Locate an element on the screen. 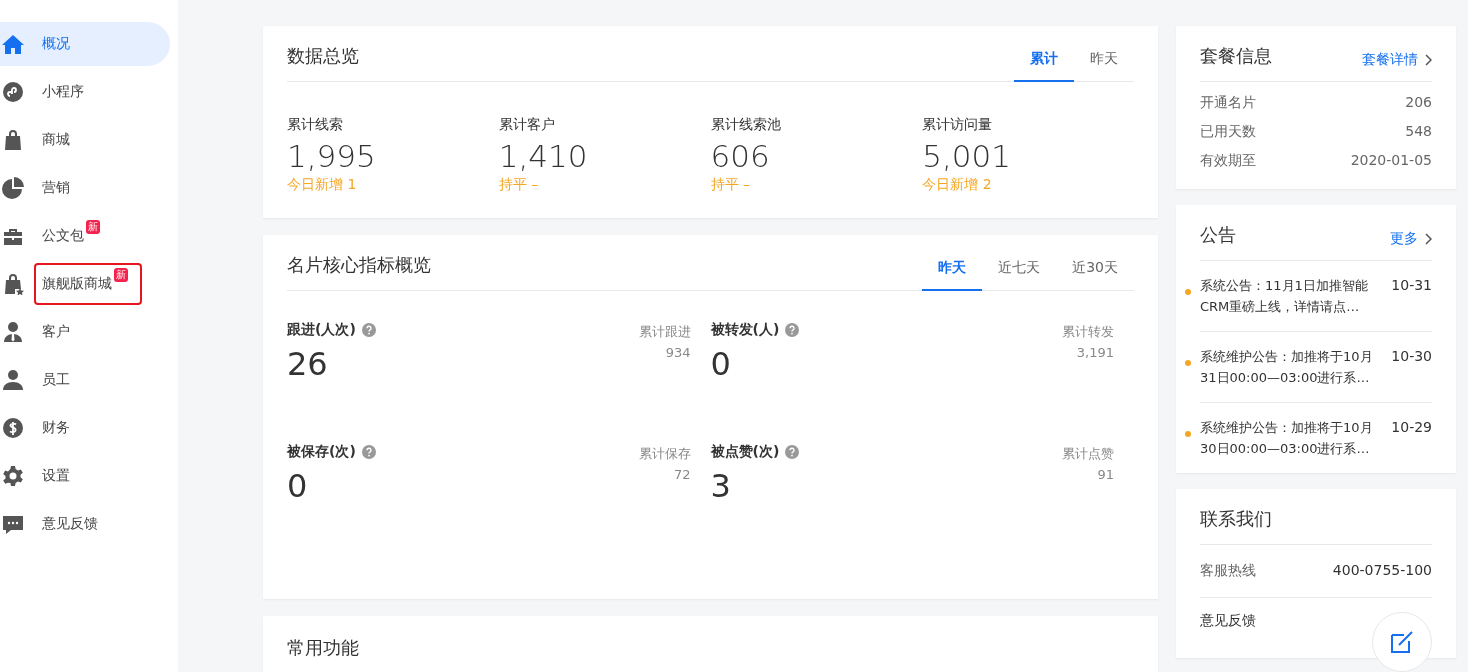 The height and width of the screenshot is (672, 1468). more-link: 套餐详情 is located at coordinates (1397, 66).